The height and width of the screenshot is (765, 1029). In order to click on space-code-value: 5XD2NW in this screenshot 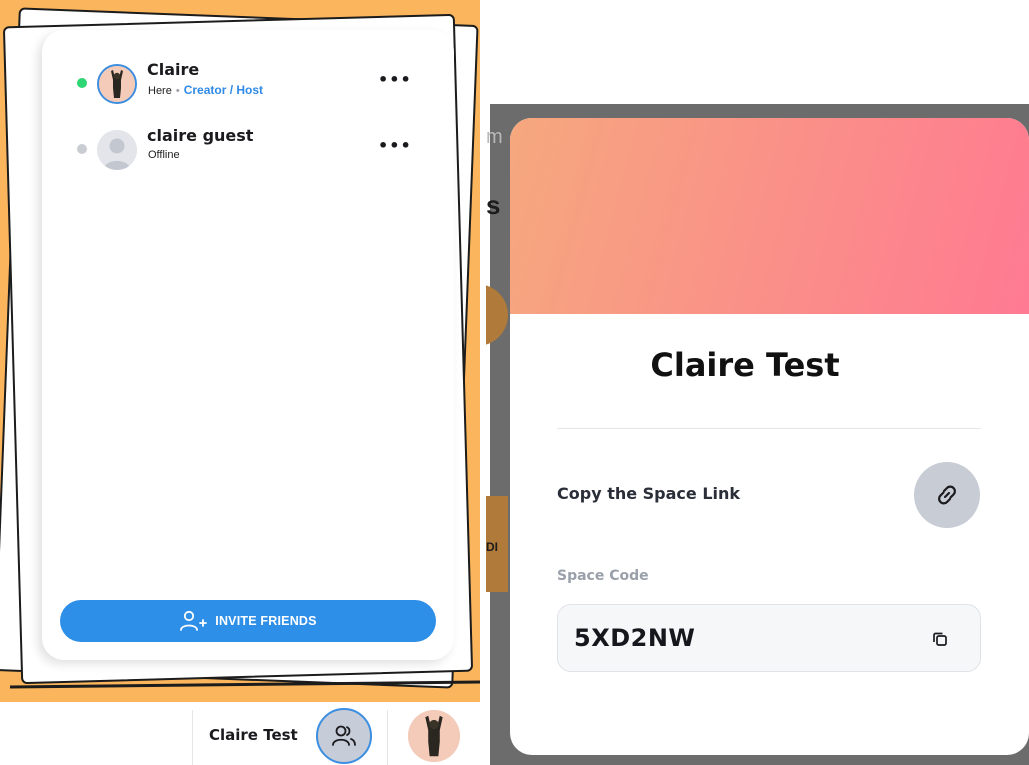, I will do `click(635, 638)`.